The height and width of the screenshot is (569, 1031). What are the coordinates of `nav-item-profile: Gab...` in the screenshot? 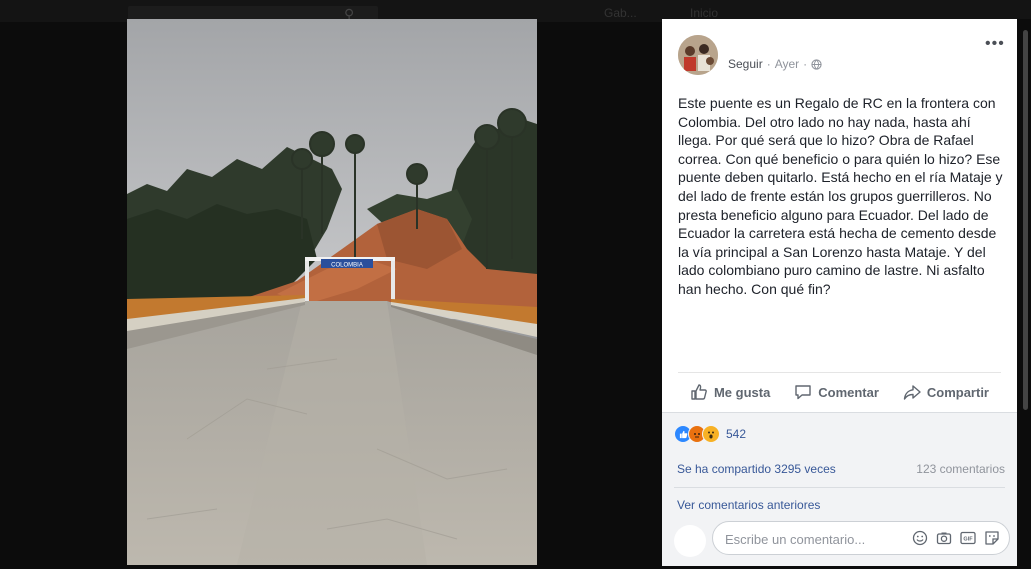 It's located at (620, 13).